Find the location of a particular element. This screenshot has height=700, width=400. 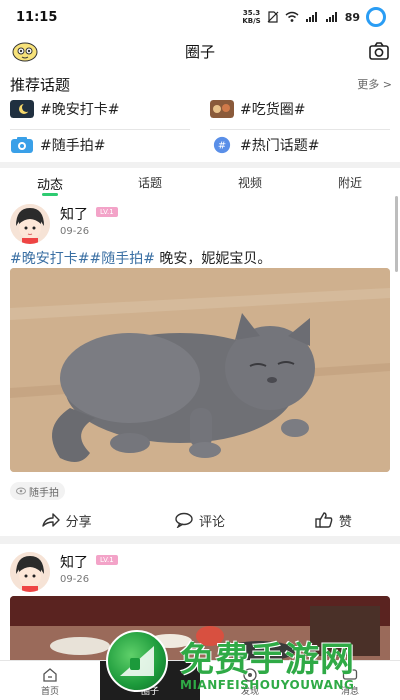

nav-home: 首页 is located at coordinates (50, 680).